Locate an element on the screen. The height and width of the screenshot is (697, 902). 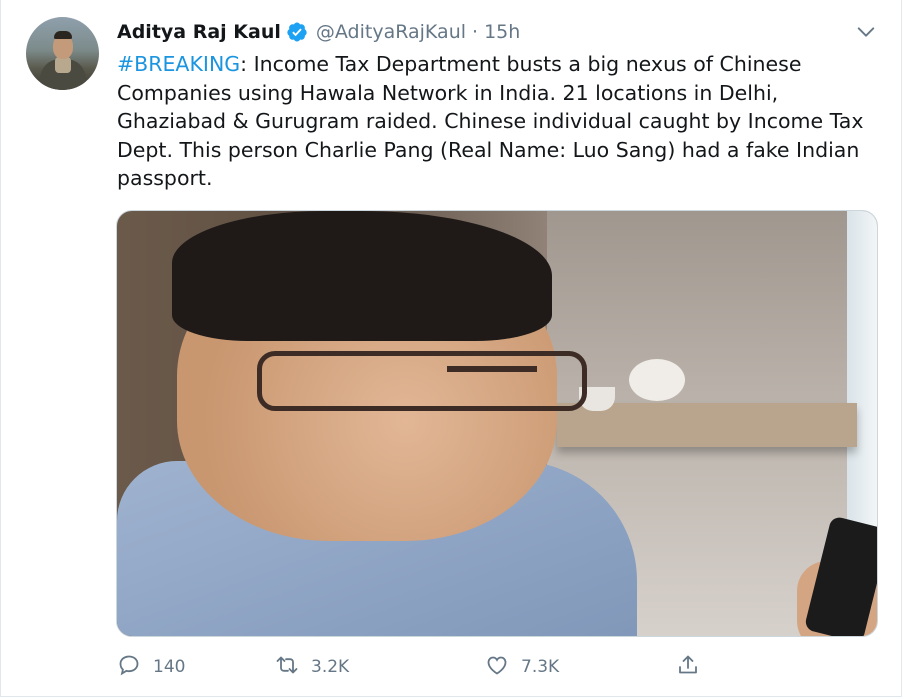
retweet-count: 3.2K is located at coordinates (330, 667).